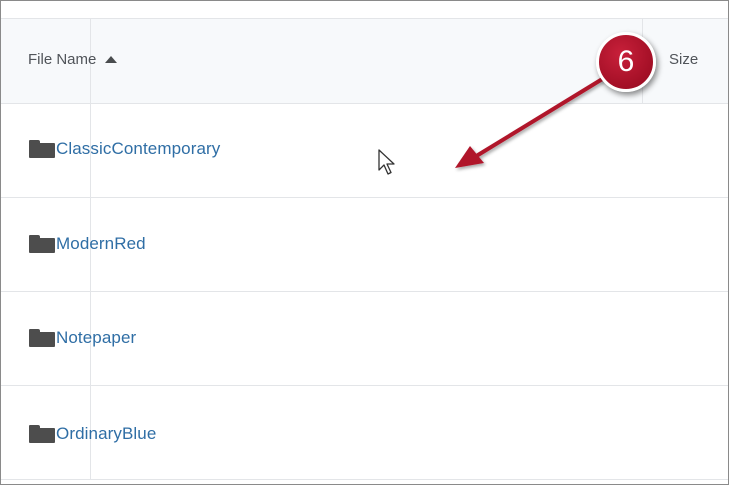 The height and width of the screenshot is (485, 729). I want to click on file-name-cell: ModernRed, so click(87, 244).